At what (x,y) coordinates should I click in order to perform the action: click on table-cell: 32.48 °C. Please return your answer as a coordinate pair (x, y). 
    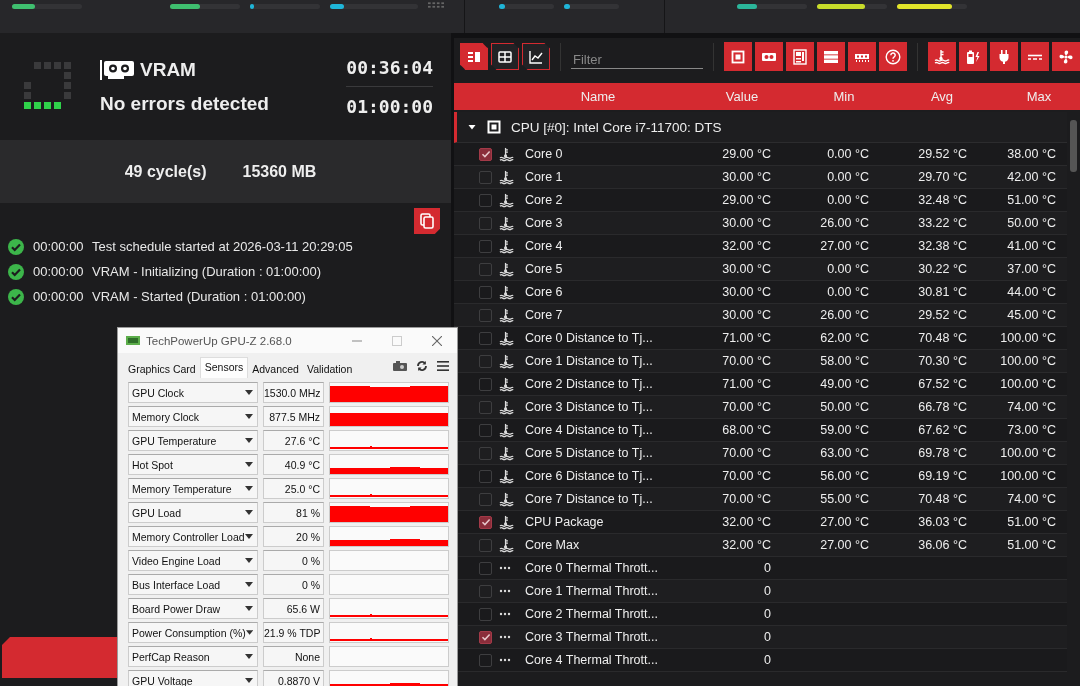
    Looking at the image, I should click on (942, 200).